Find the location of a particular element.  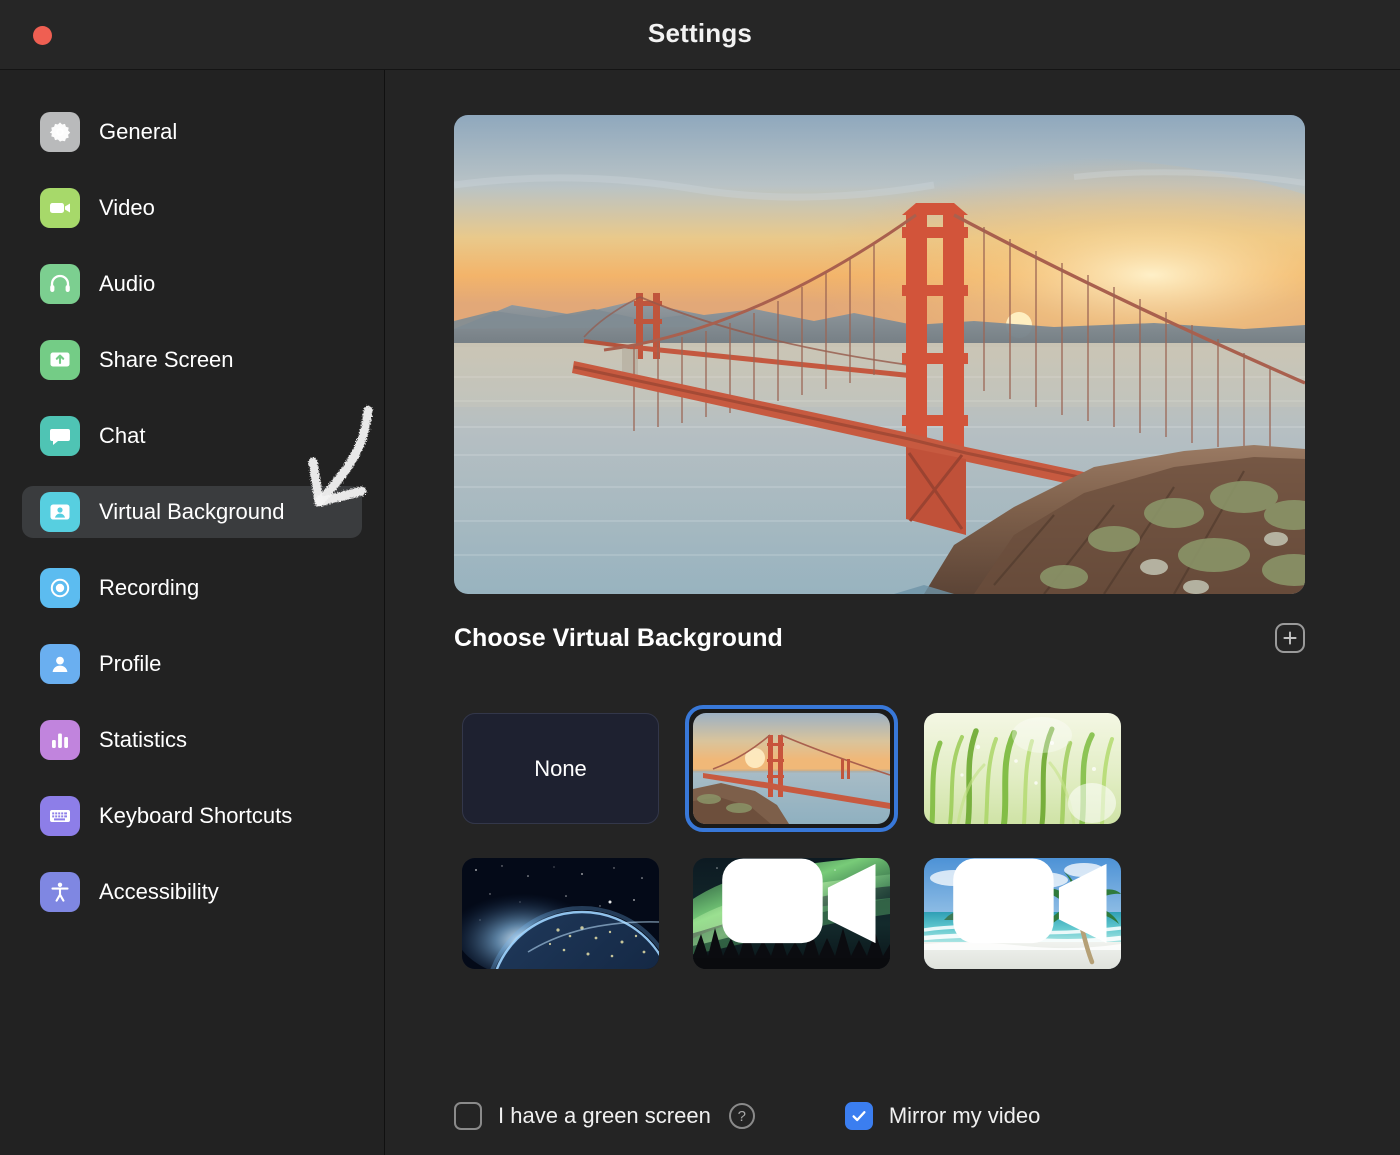

sidebar-item-label: Audio is located at coordinates (127, 283).